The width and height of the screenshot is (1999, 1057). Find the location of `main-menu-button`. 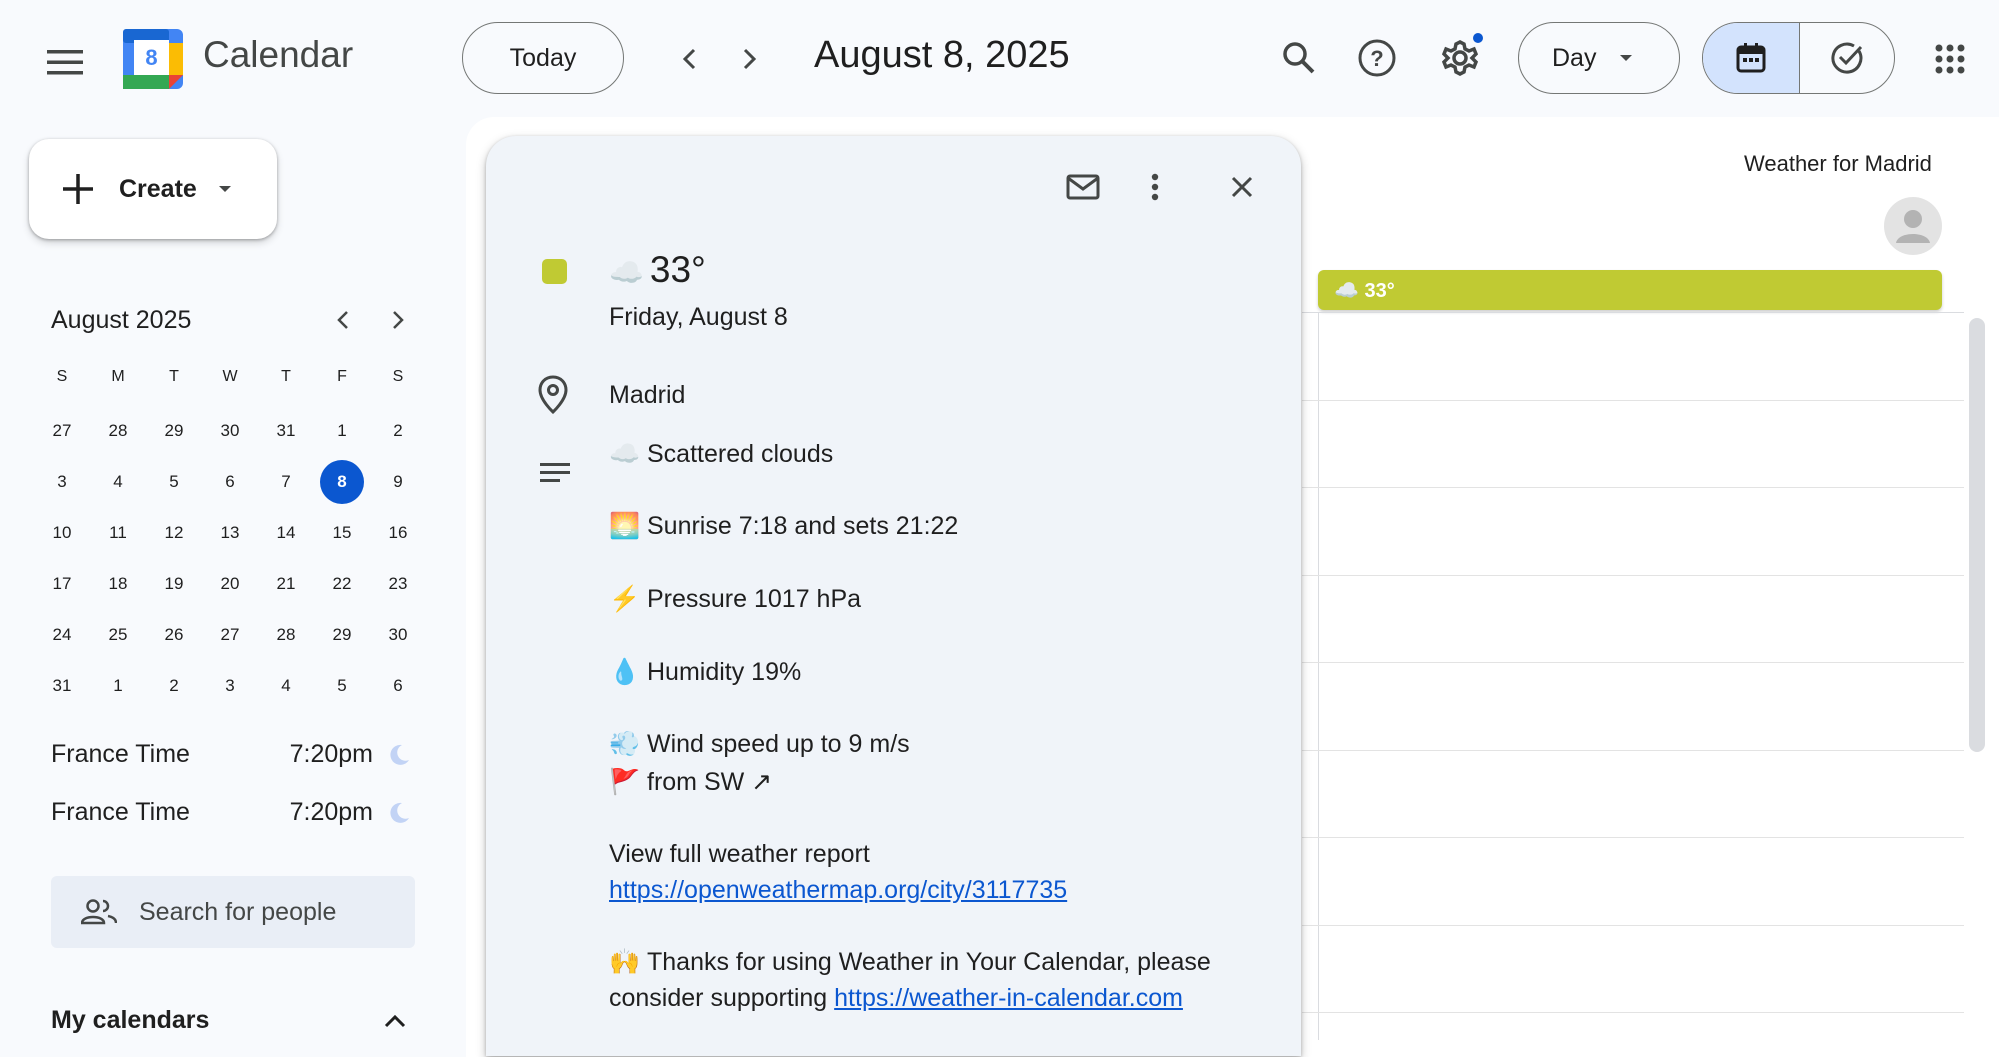

main-menu-button is located at coordinates (65, 62).